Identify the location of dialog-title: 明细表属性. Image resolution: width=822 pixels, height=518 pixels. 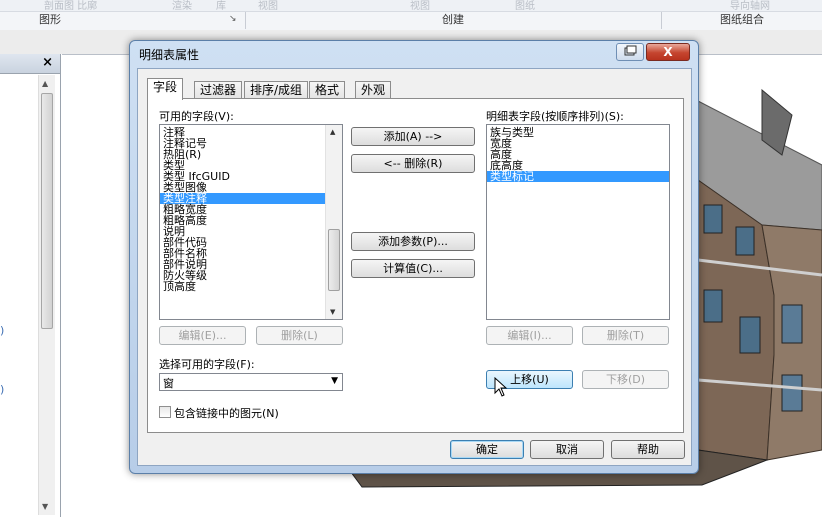
(169, 55).